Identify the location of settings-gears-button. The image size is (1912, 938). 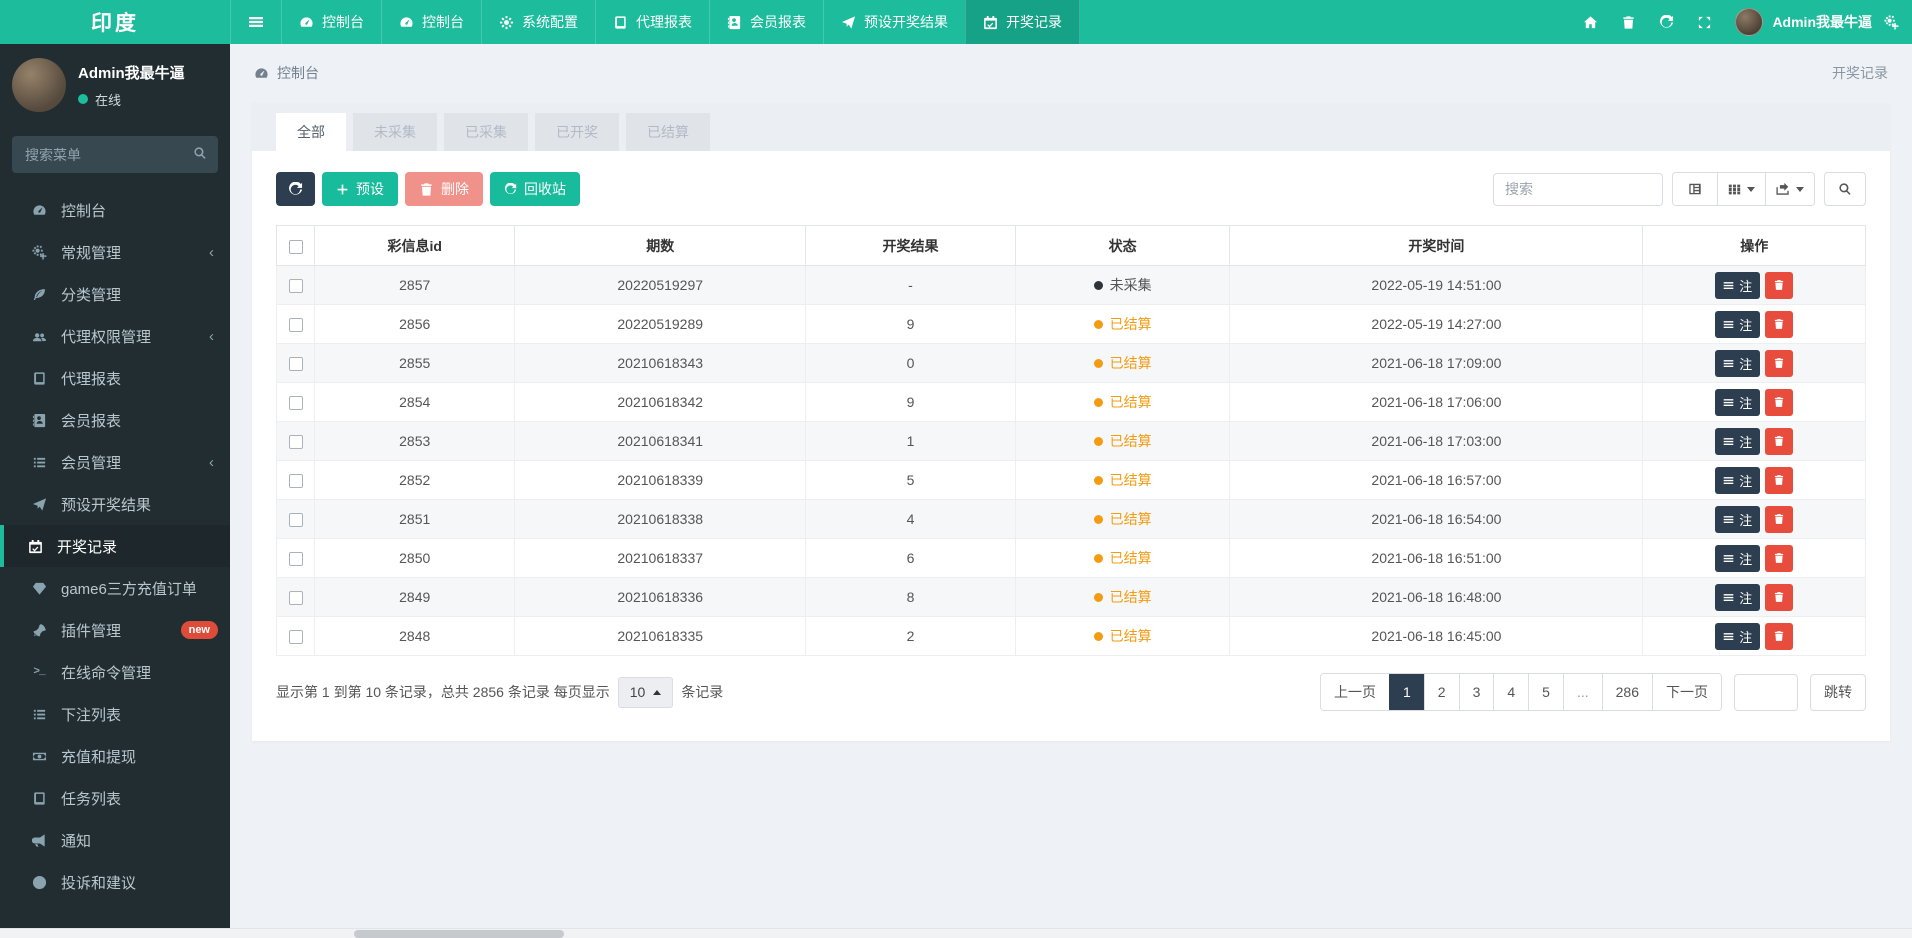
(1897, 22).